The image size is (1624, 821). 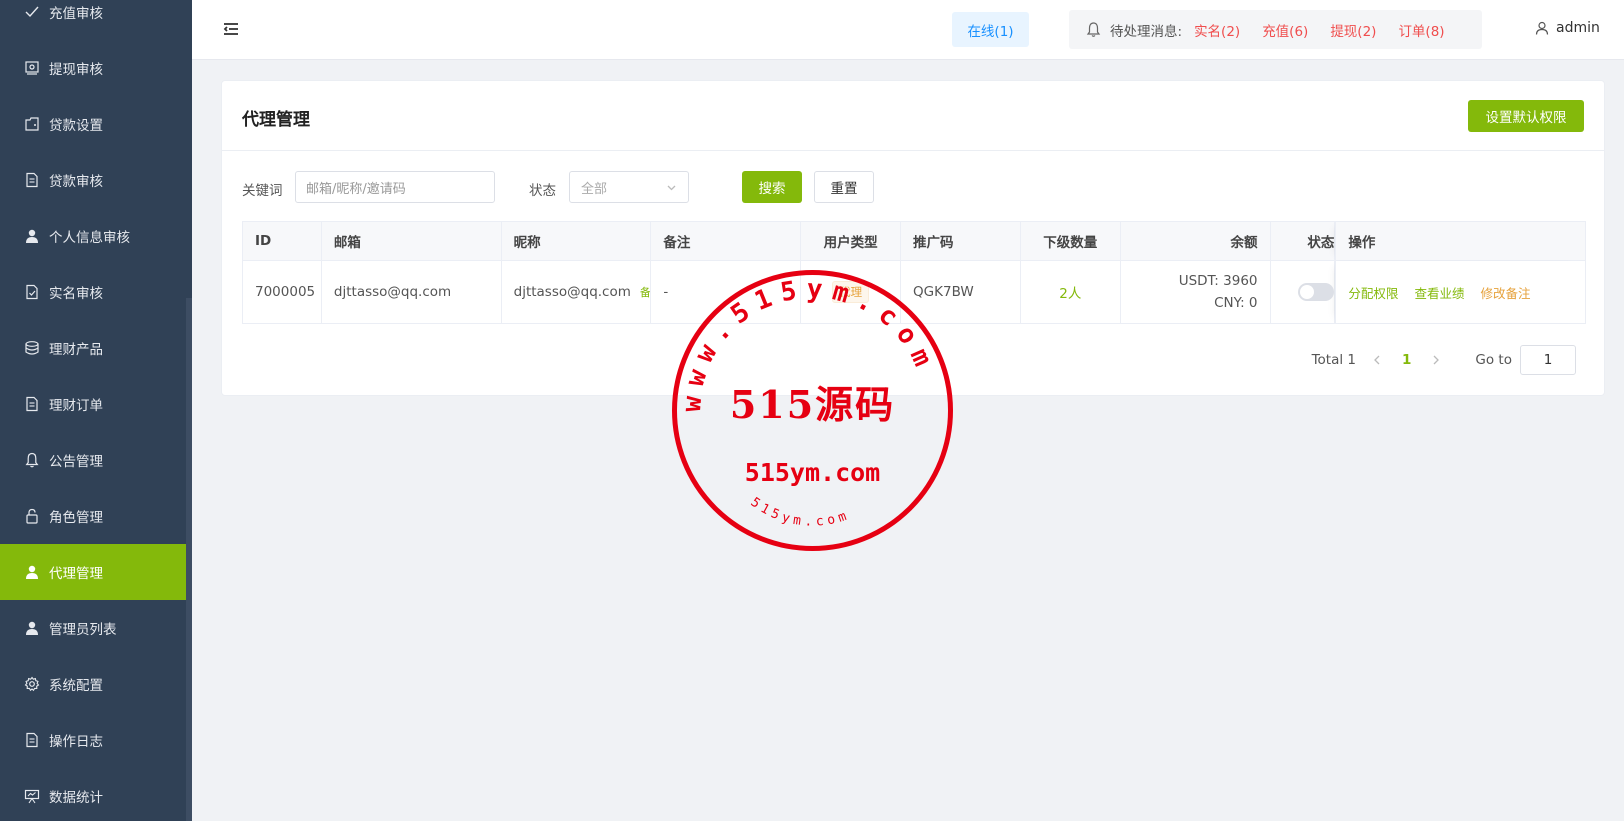 I want to click on sidebar-item-2: 提现审核, so click(x=96, y=68).